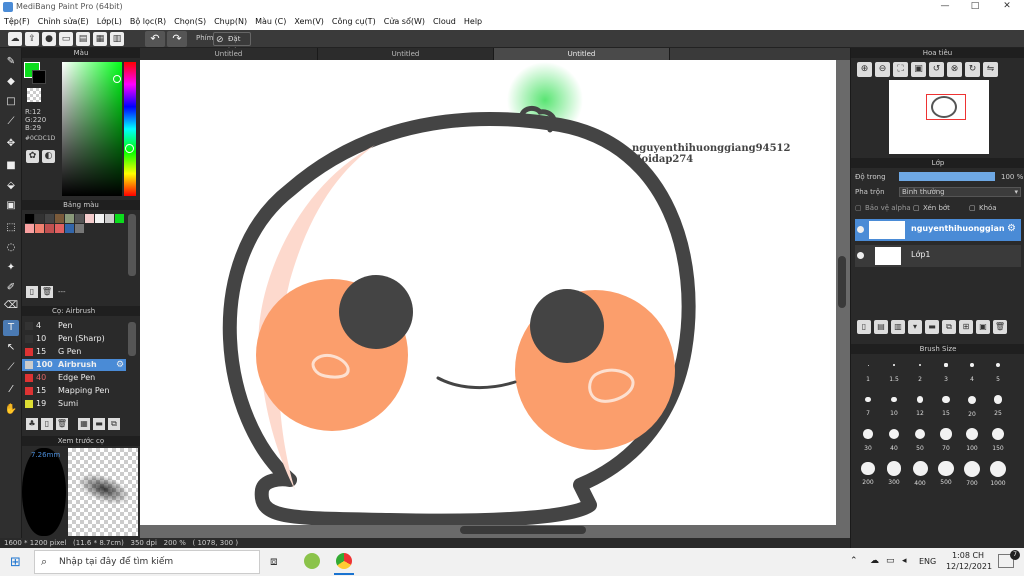  I want to click on menu-color: Màu (C), so click(270, 22).